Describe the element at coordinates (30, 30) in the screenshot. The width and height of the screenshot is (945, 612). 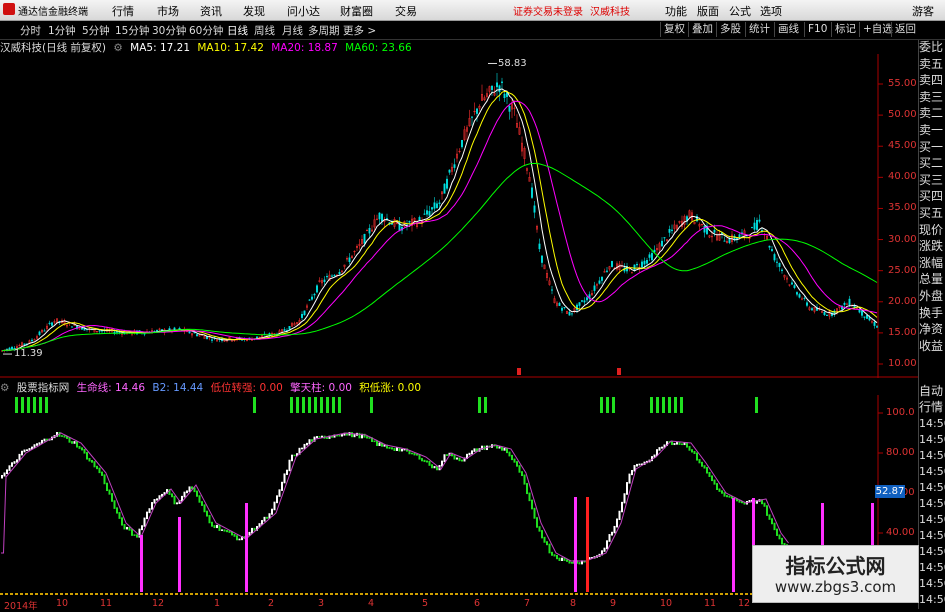
I see `period-fenshi: 分时` at that location.